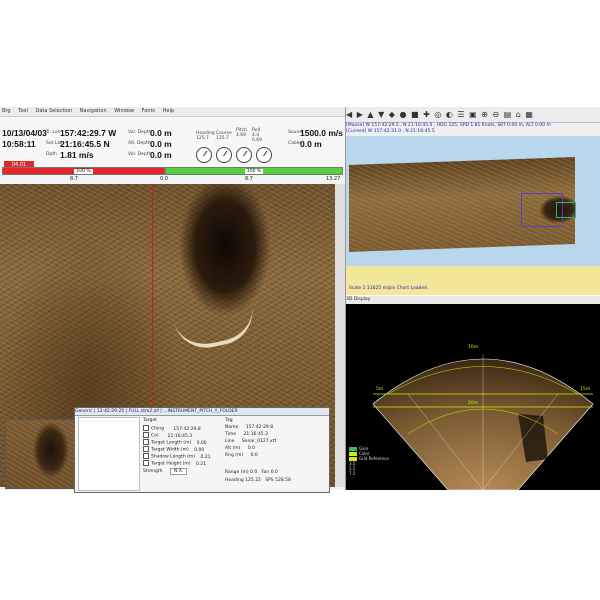 This screenshot has height=600, width=600. I want to click on roll-dial-icon, so click(264, 155).